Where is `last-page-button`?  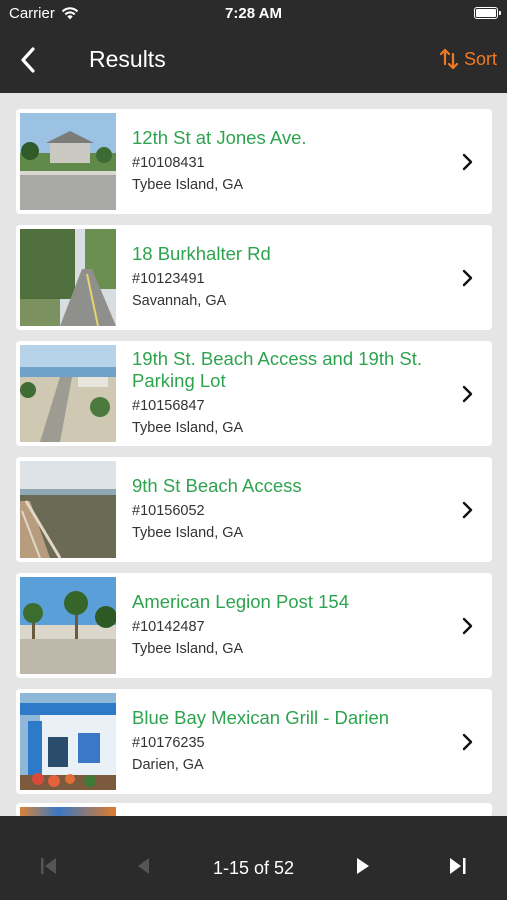
last-page-button is located at coordinates (458, 868).